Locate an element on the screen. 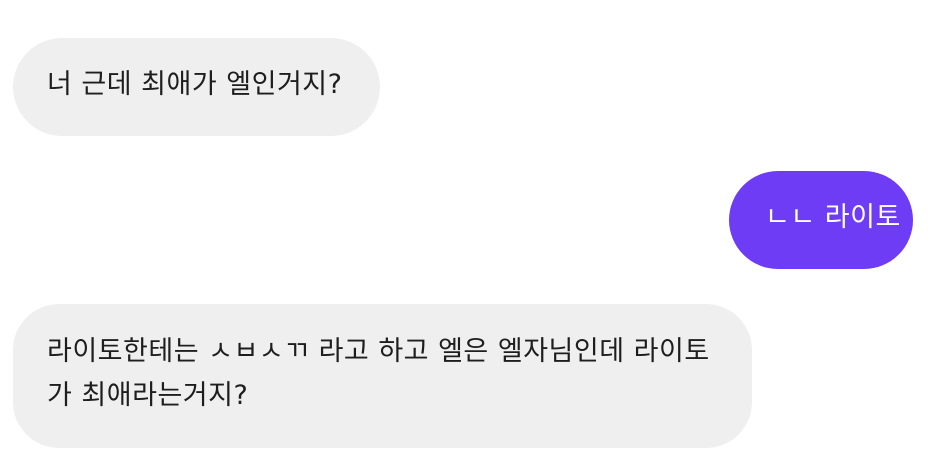 The height and width of the screenshot is (464, 935). outgoing-message-bubble: ㄴㄴ 라이토 is located at coordinates (821, 220).